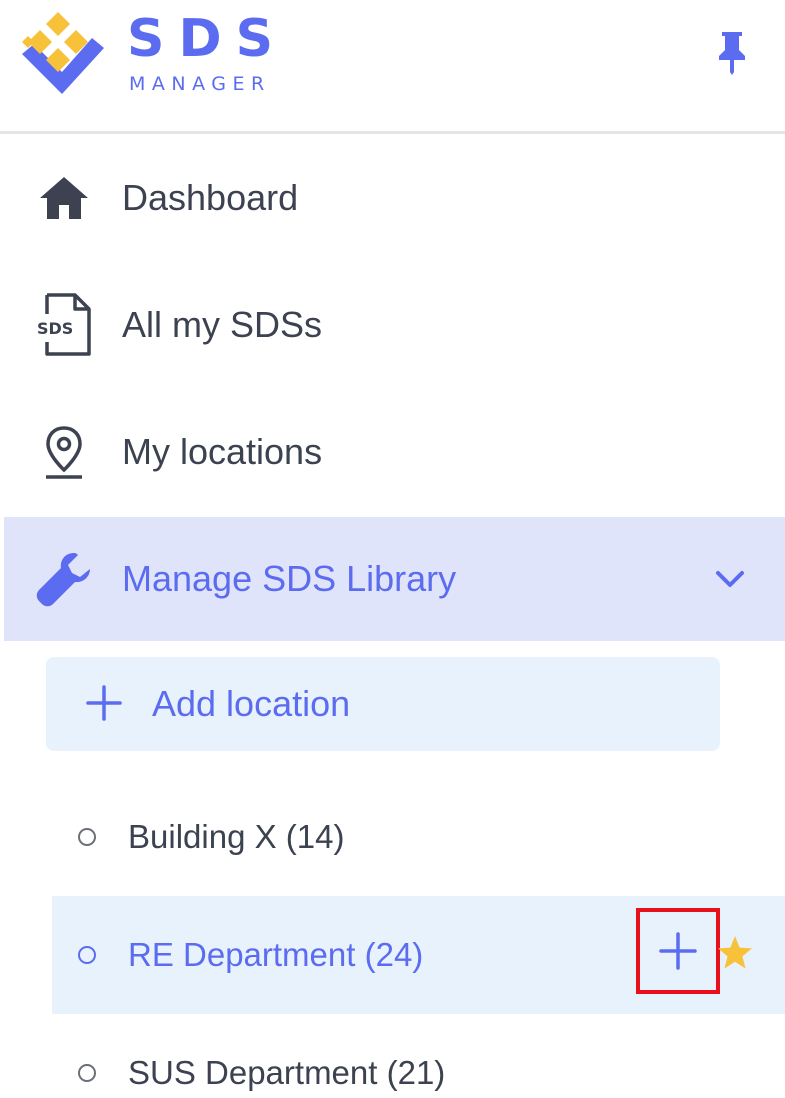  What do you see at coordinates (392, 452) in the screenshot?
I see `nav-item-my-locations: My locations` at bounding box center [392, 452].